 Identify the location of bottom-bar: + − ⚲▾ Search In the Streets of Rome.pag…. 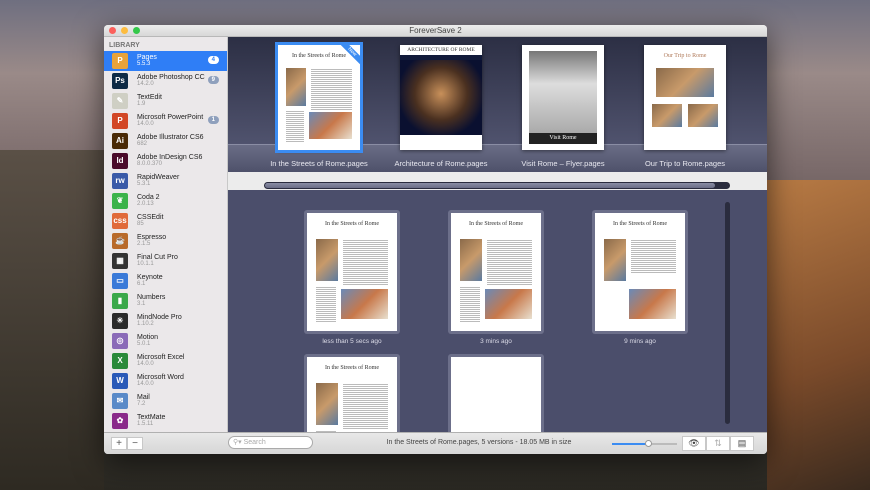
(435, 443).